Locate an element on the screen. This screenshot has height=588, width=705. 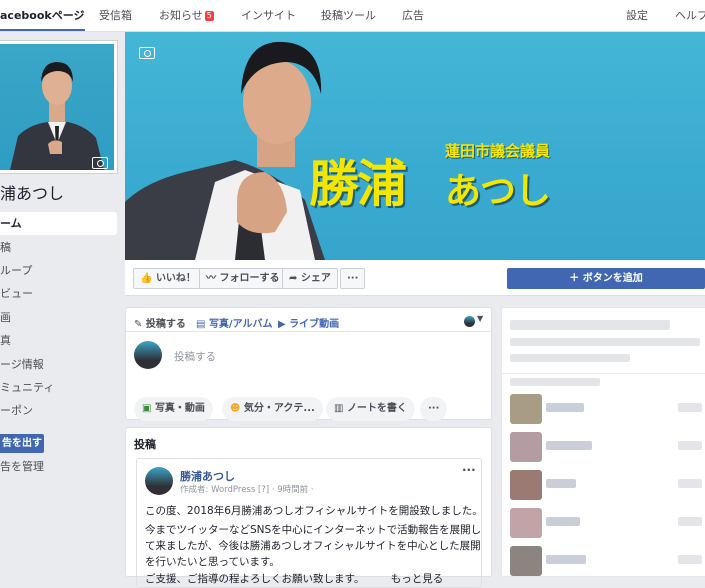
cover-portrait is located at coordinates (225, 150).